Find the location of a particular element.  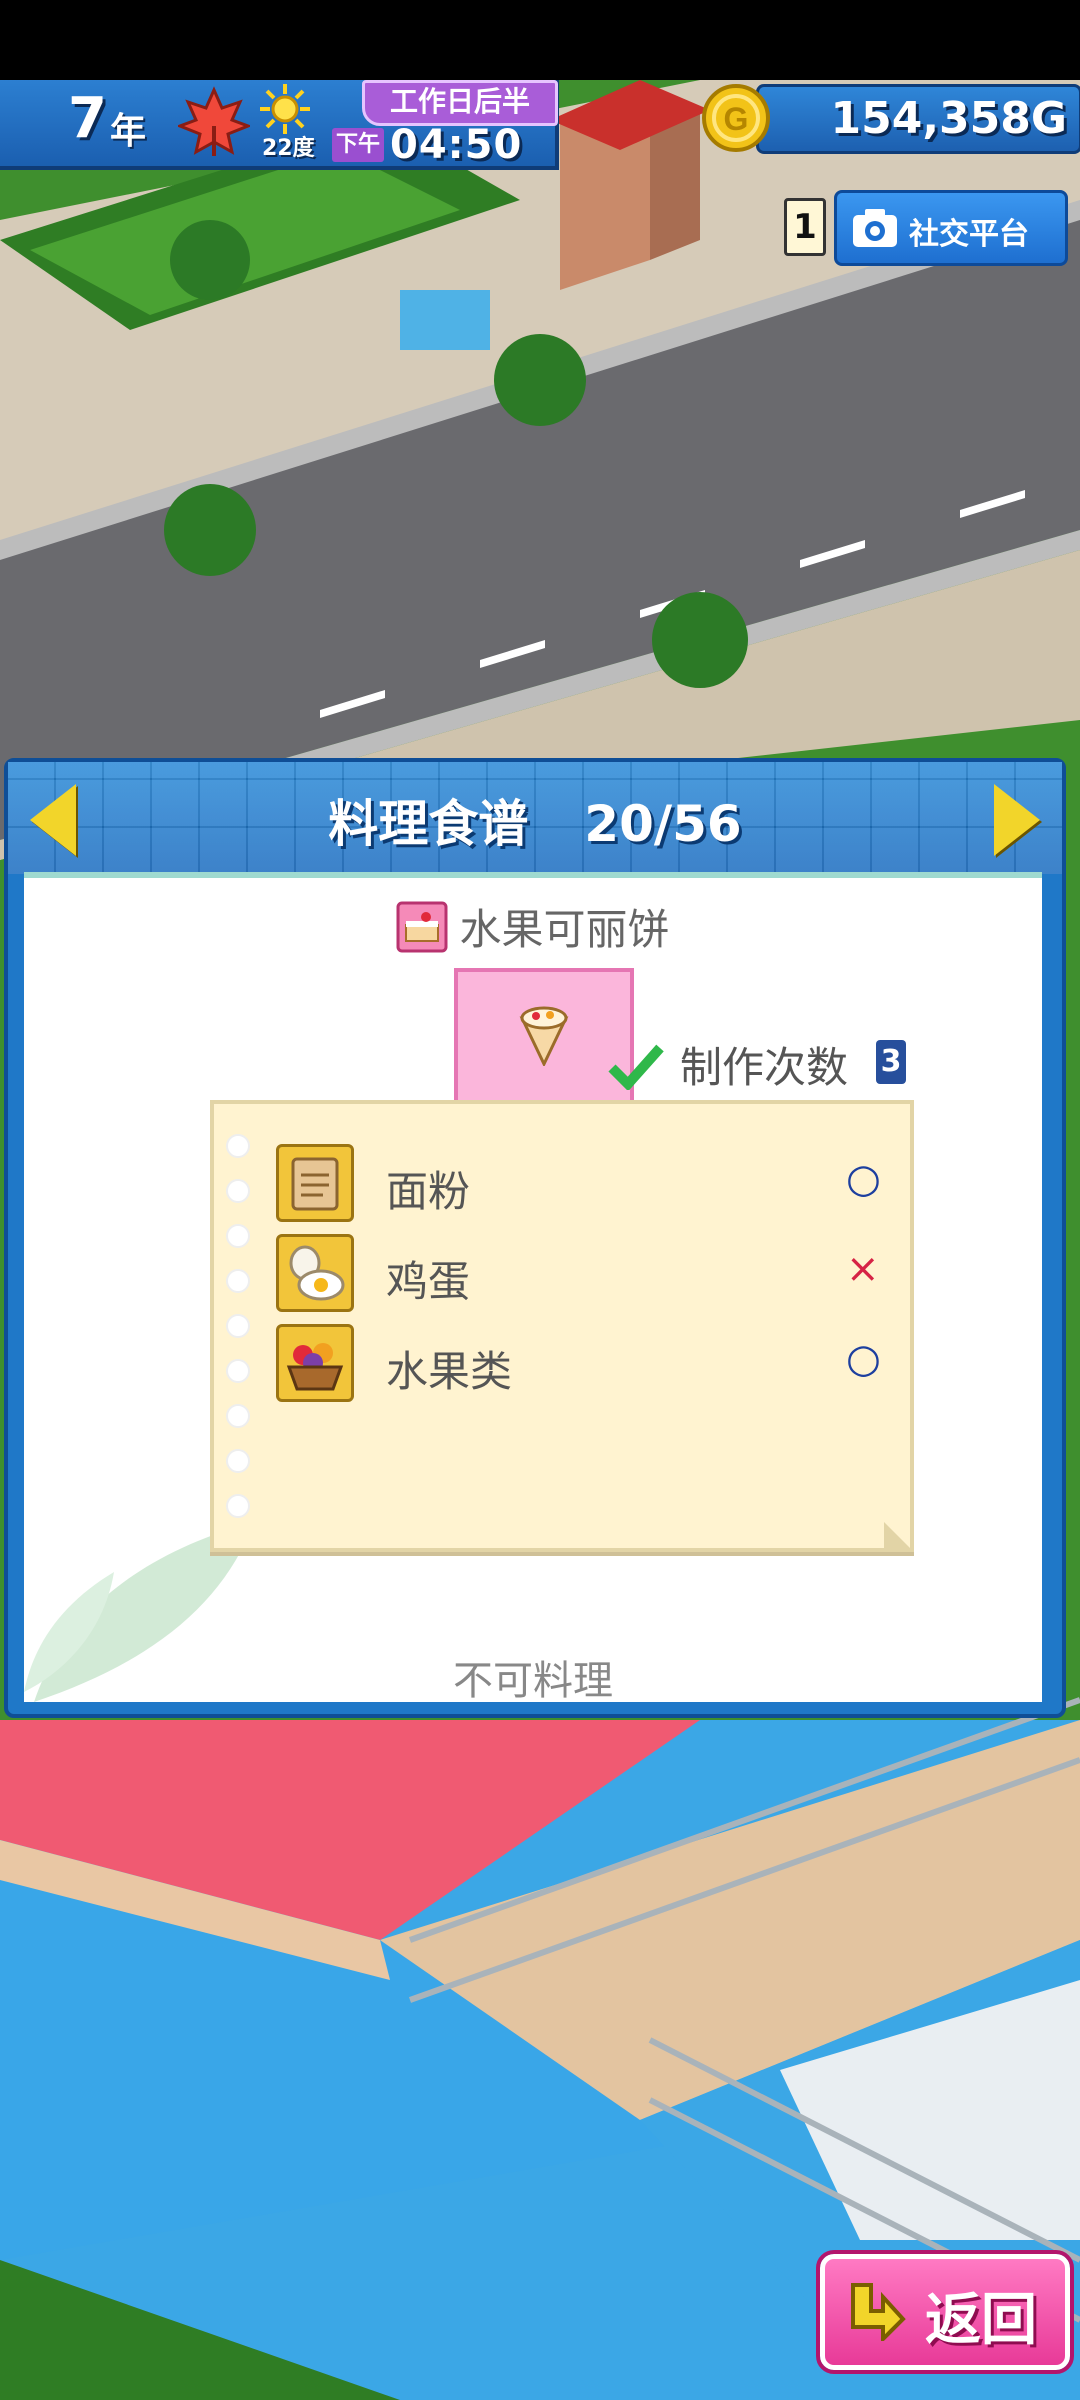

dish-name: 水果可丽饼 is located at coordinates (564, 929).